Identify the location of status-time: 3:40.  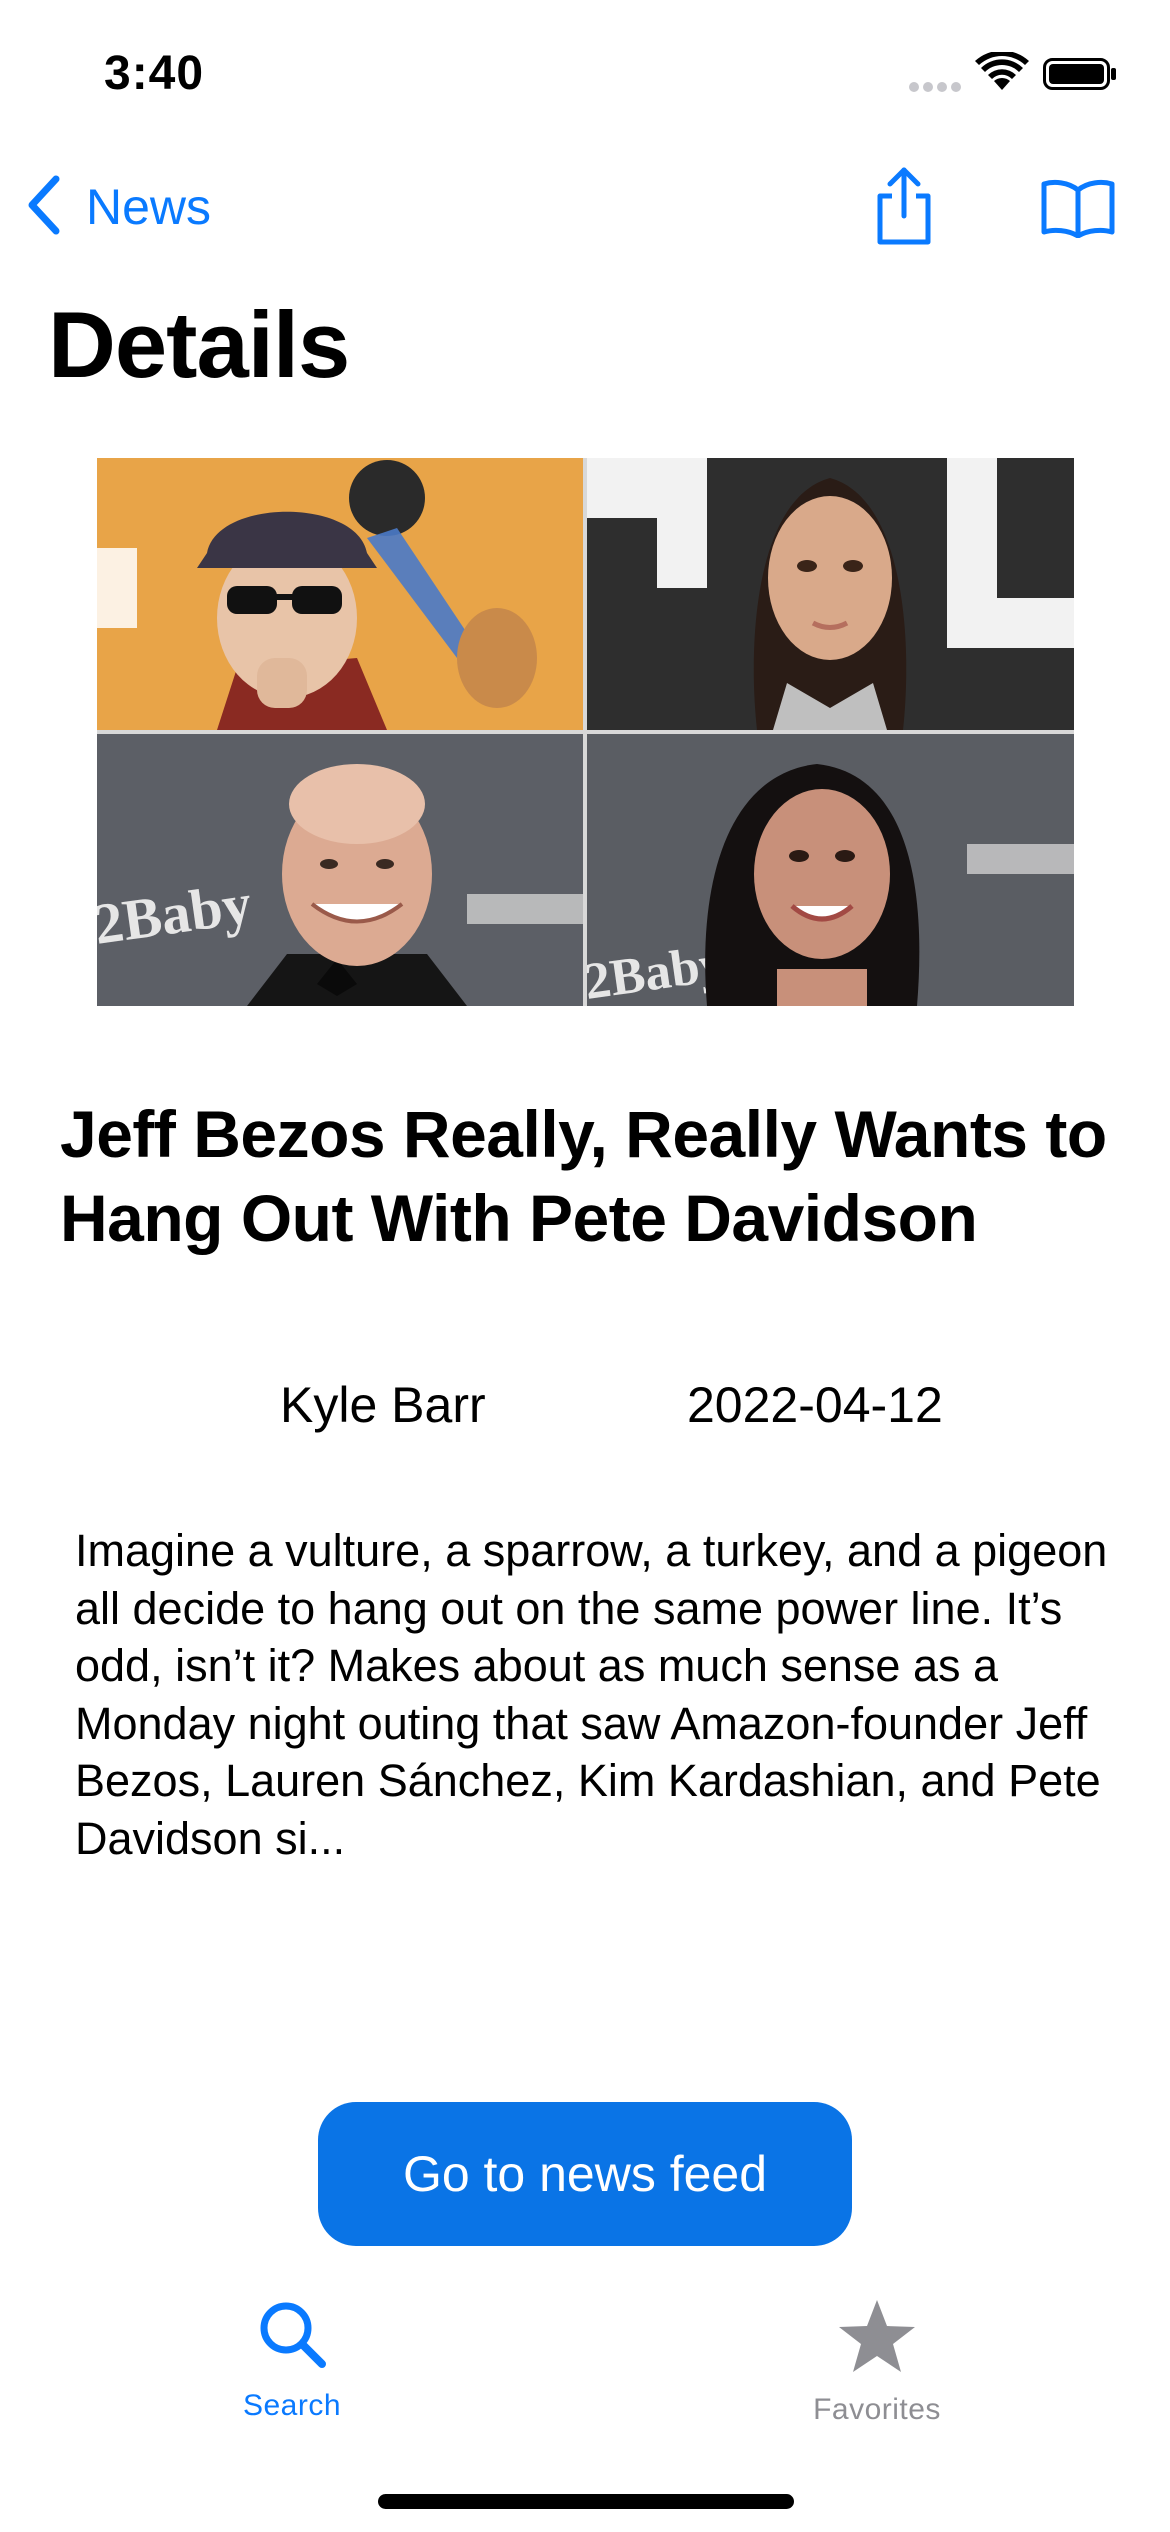
(154, 73).